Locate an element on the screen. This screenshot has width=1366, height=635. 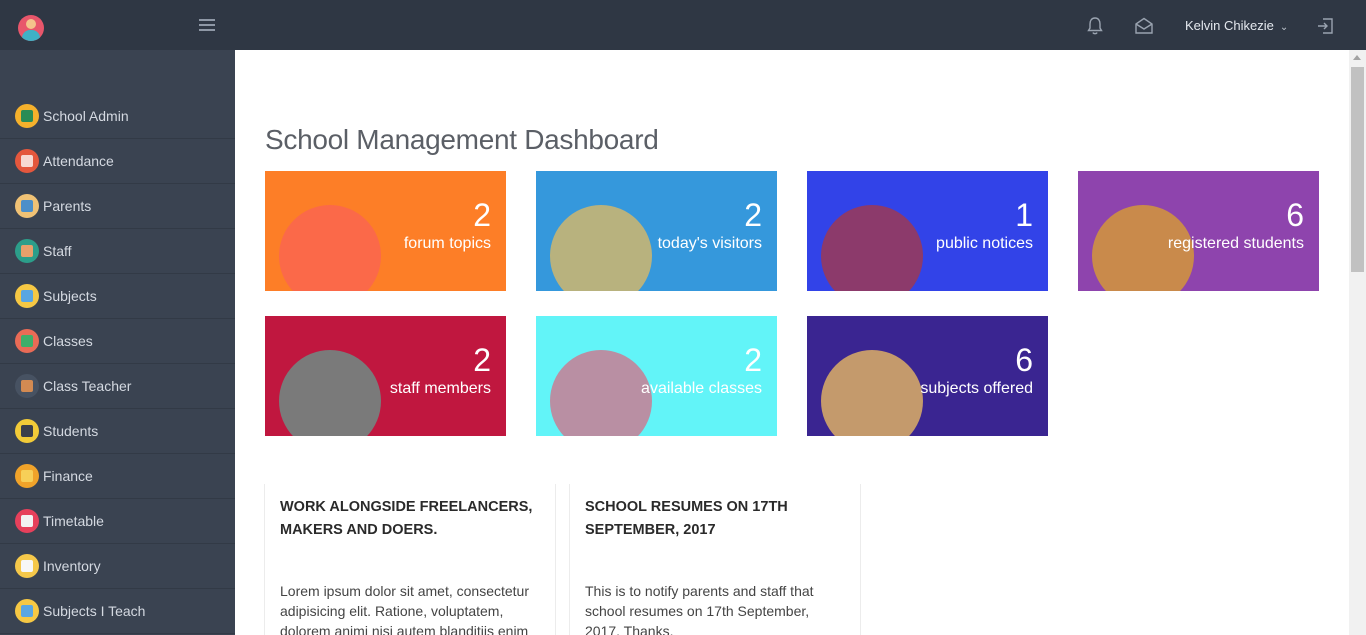
scroll-up-arrow-icon is located at coordinates (1357, 57).